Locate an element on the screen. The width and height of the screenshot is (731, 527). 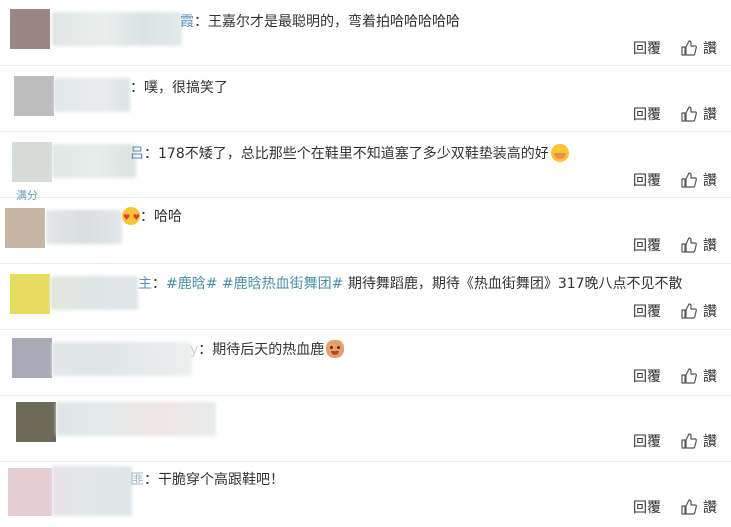
username: 主 is located at coordinates (145, 284).